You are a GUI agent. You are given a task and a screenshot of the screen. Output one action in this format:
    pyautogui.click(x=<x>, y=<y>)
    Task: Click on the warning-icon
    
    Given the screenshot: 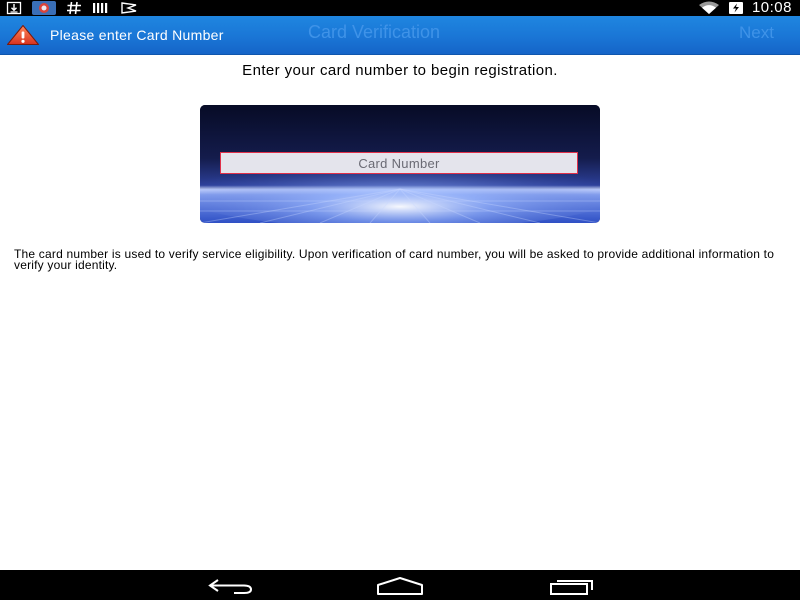 What is the action you would take?
    pyautogui.click(x=23, y=35)
    